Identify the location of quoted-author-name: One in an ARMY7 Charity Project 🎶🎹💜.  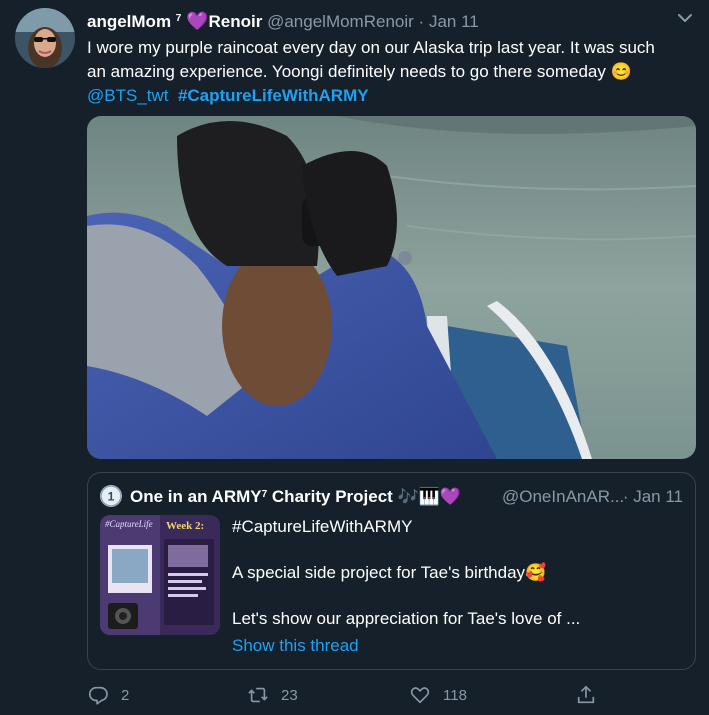
(295, 497).